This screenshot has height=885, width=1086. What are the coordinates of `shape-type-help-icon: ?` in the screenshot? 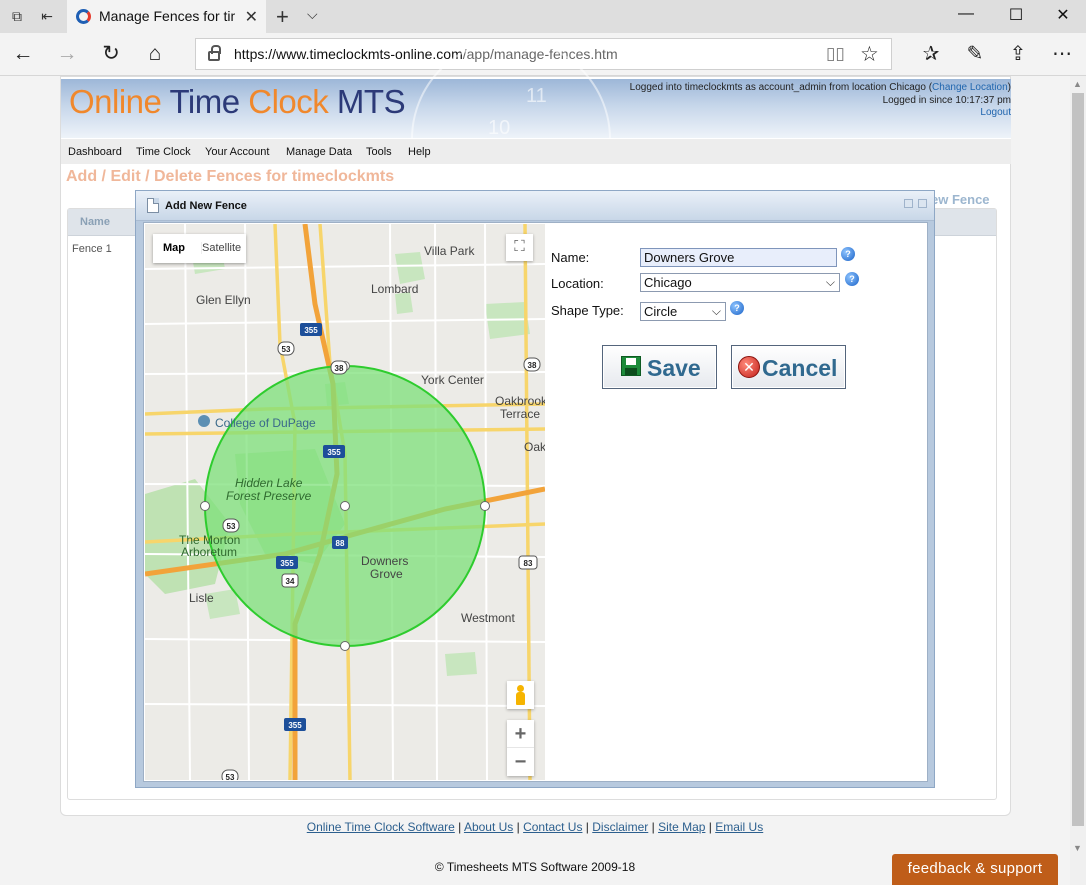 It's located at (737, 308).